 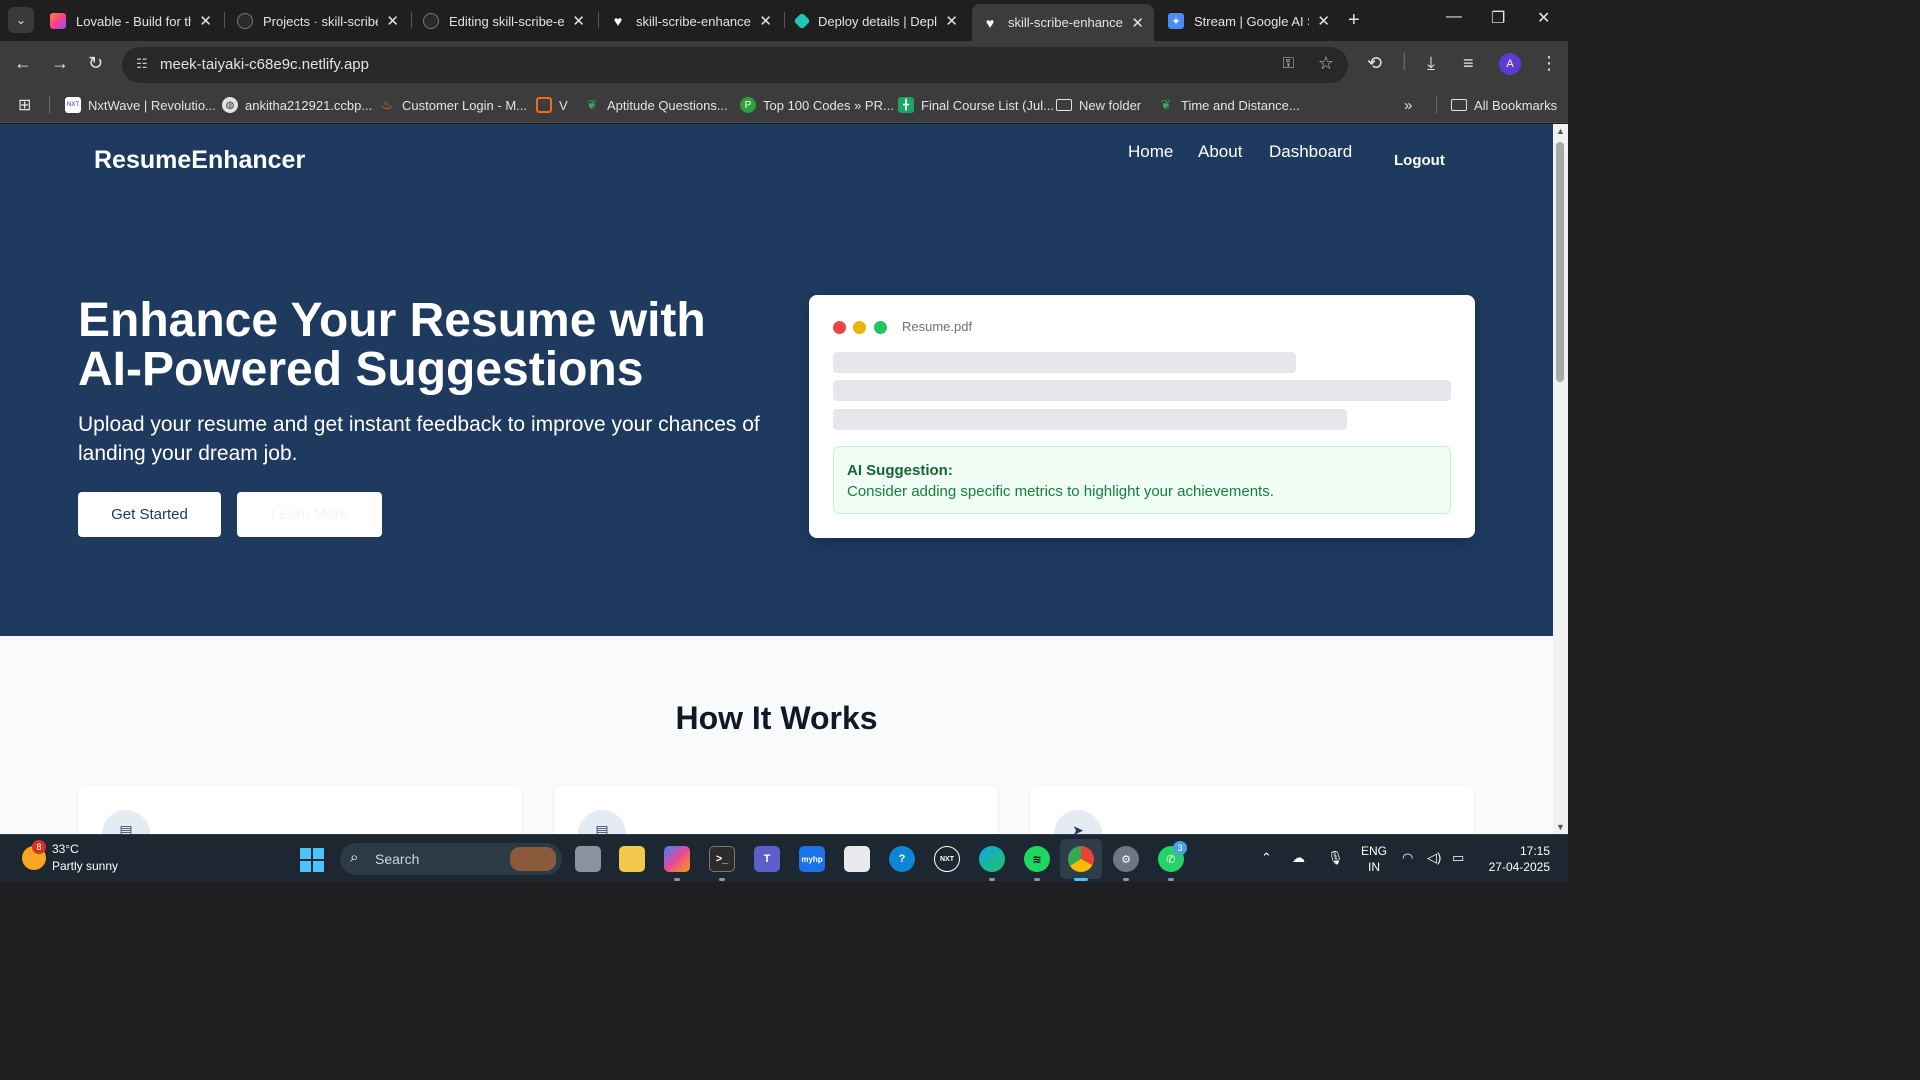 What do you see at coordinates (1126, 859) in the screenshot?
I see `settings-gear-icon: ⚙` at bounding box center [1126, 859].